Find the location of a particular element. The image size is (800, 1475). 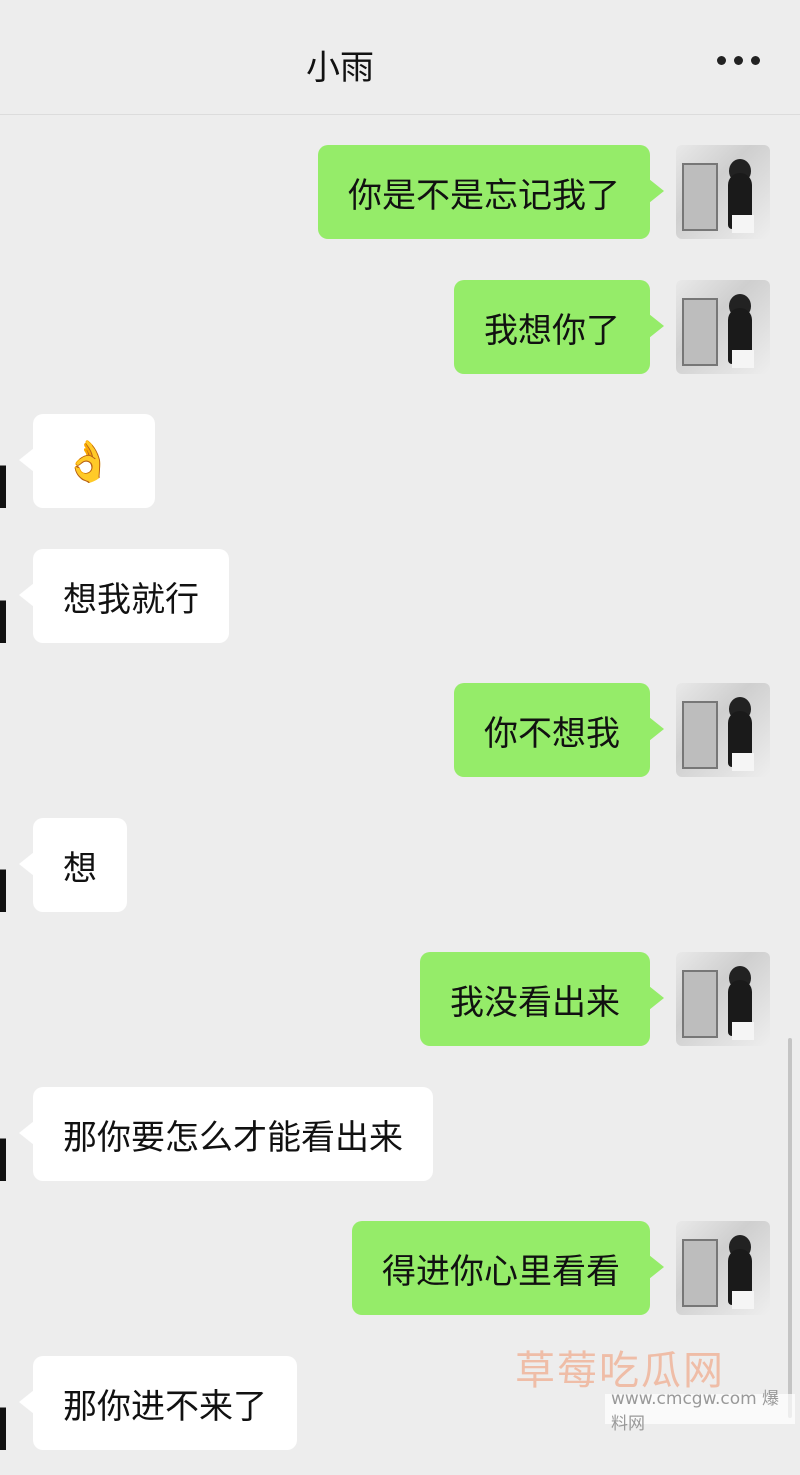

ok-hand-emoji: 👌 is located at coordinates (88, 461).